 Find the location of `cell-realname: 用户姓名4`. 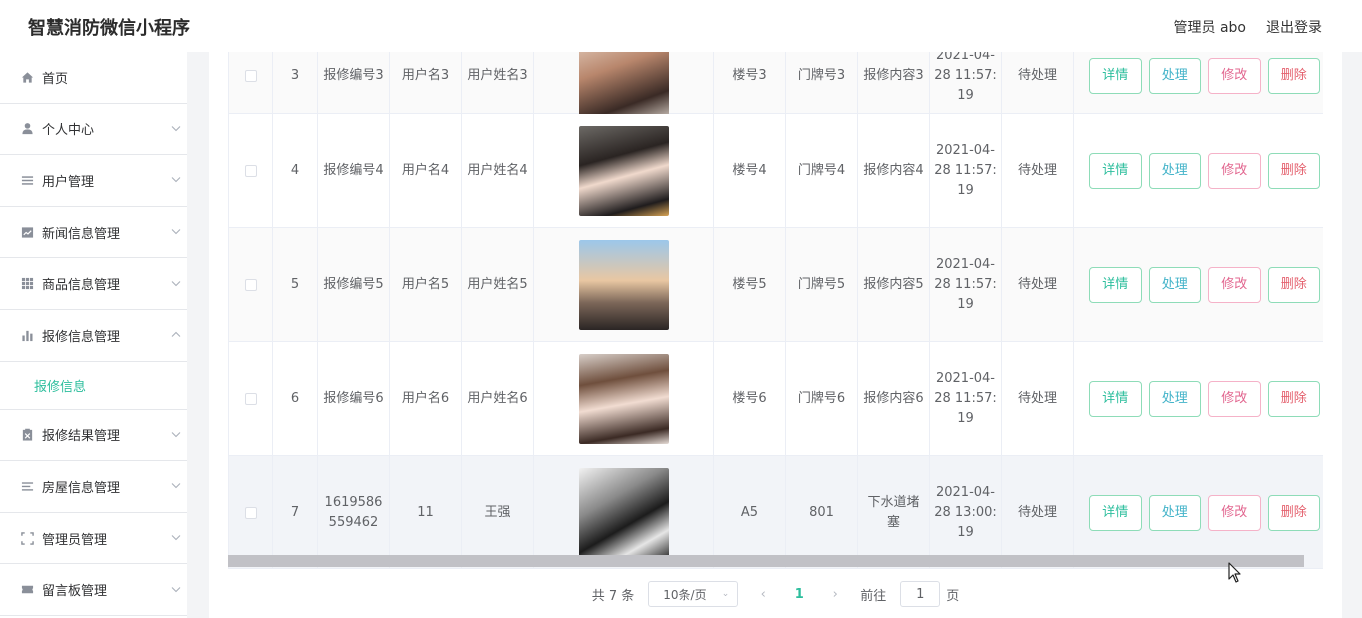

cell-realname: 用户姓名4 is located at coordinates (498, 170).